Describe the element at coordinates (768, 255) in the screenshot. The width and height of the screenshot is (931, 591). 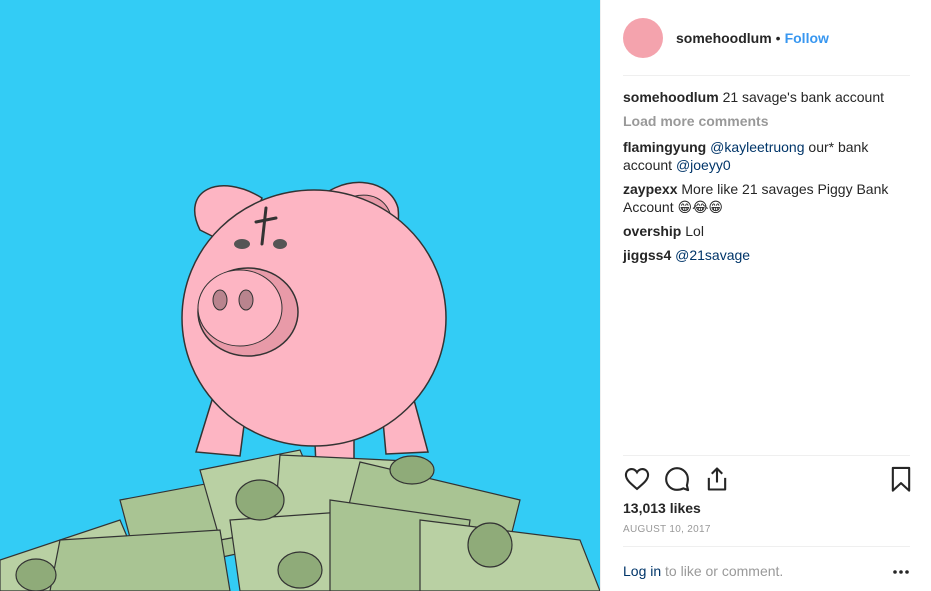
I see `comment-item: jiggss4 @21savage` at that location.